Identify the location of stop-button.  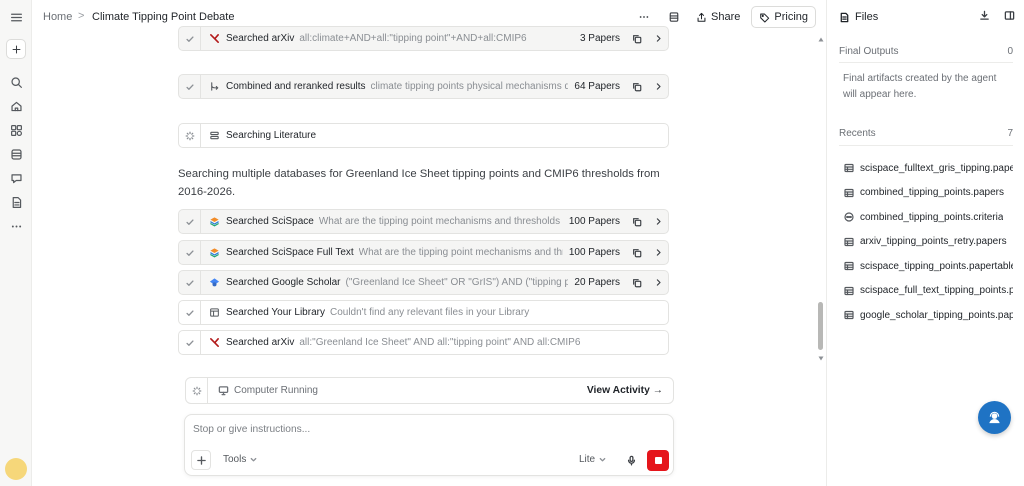
(658, 460).